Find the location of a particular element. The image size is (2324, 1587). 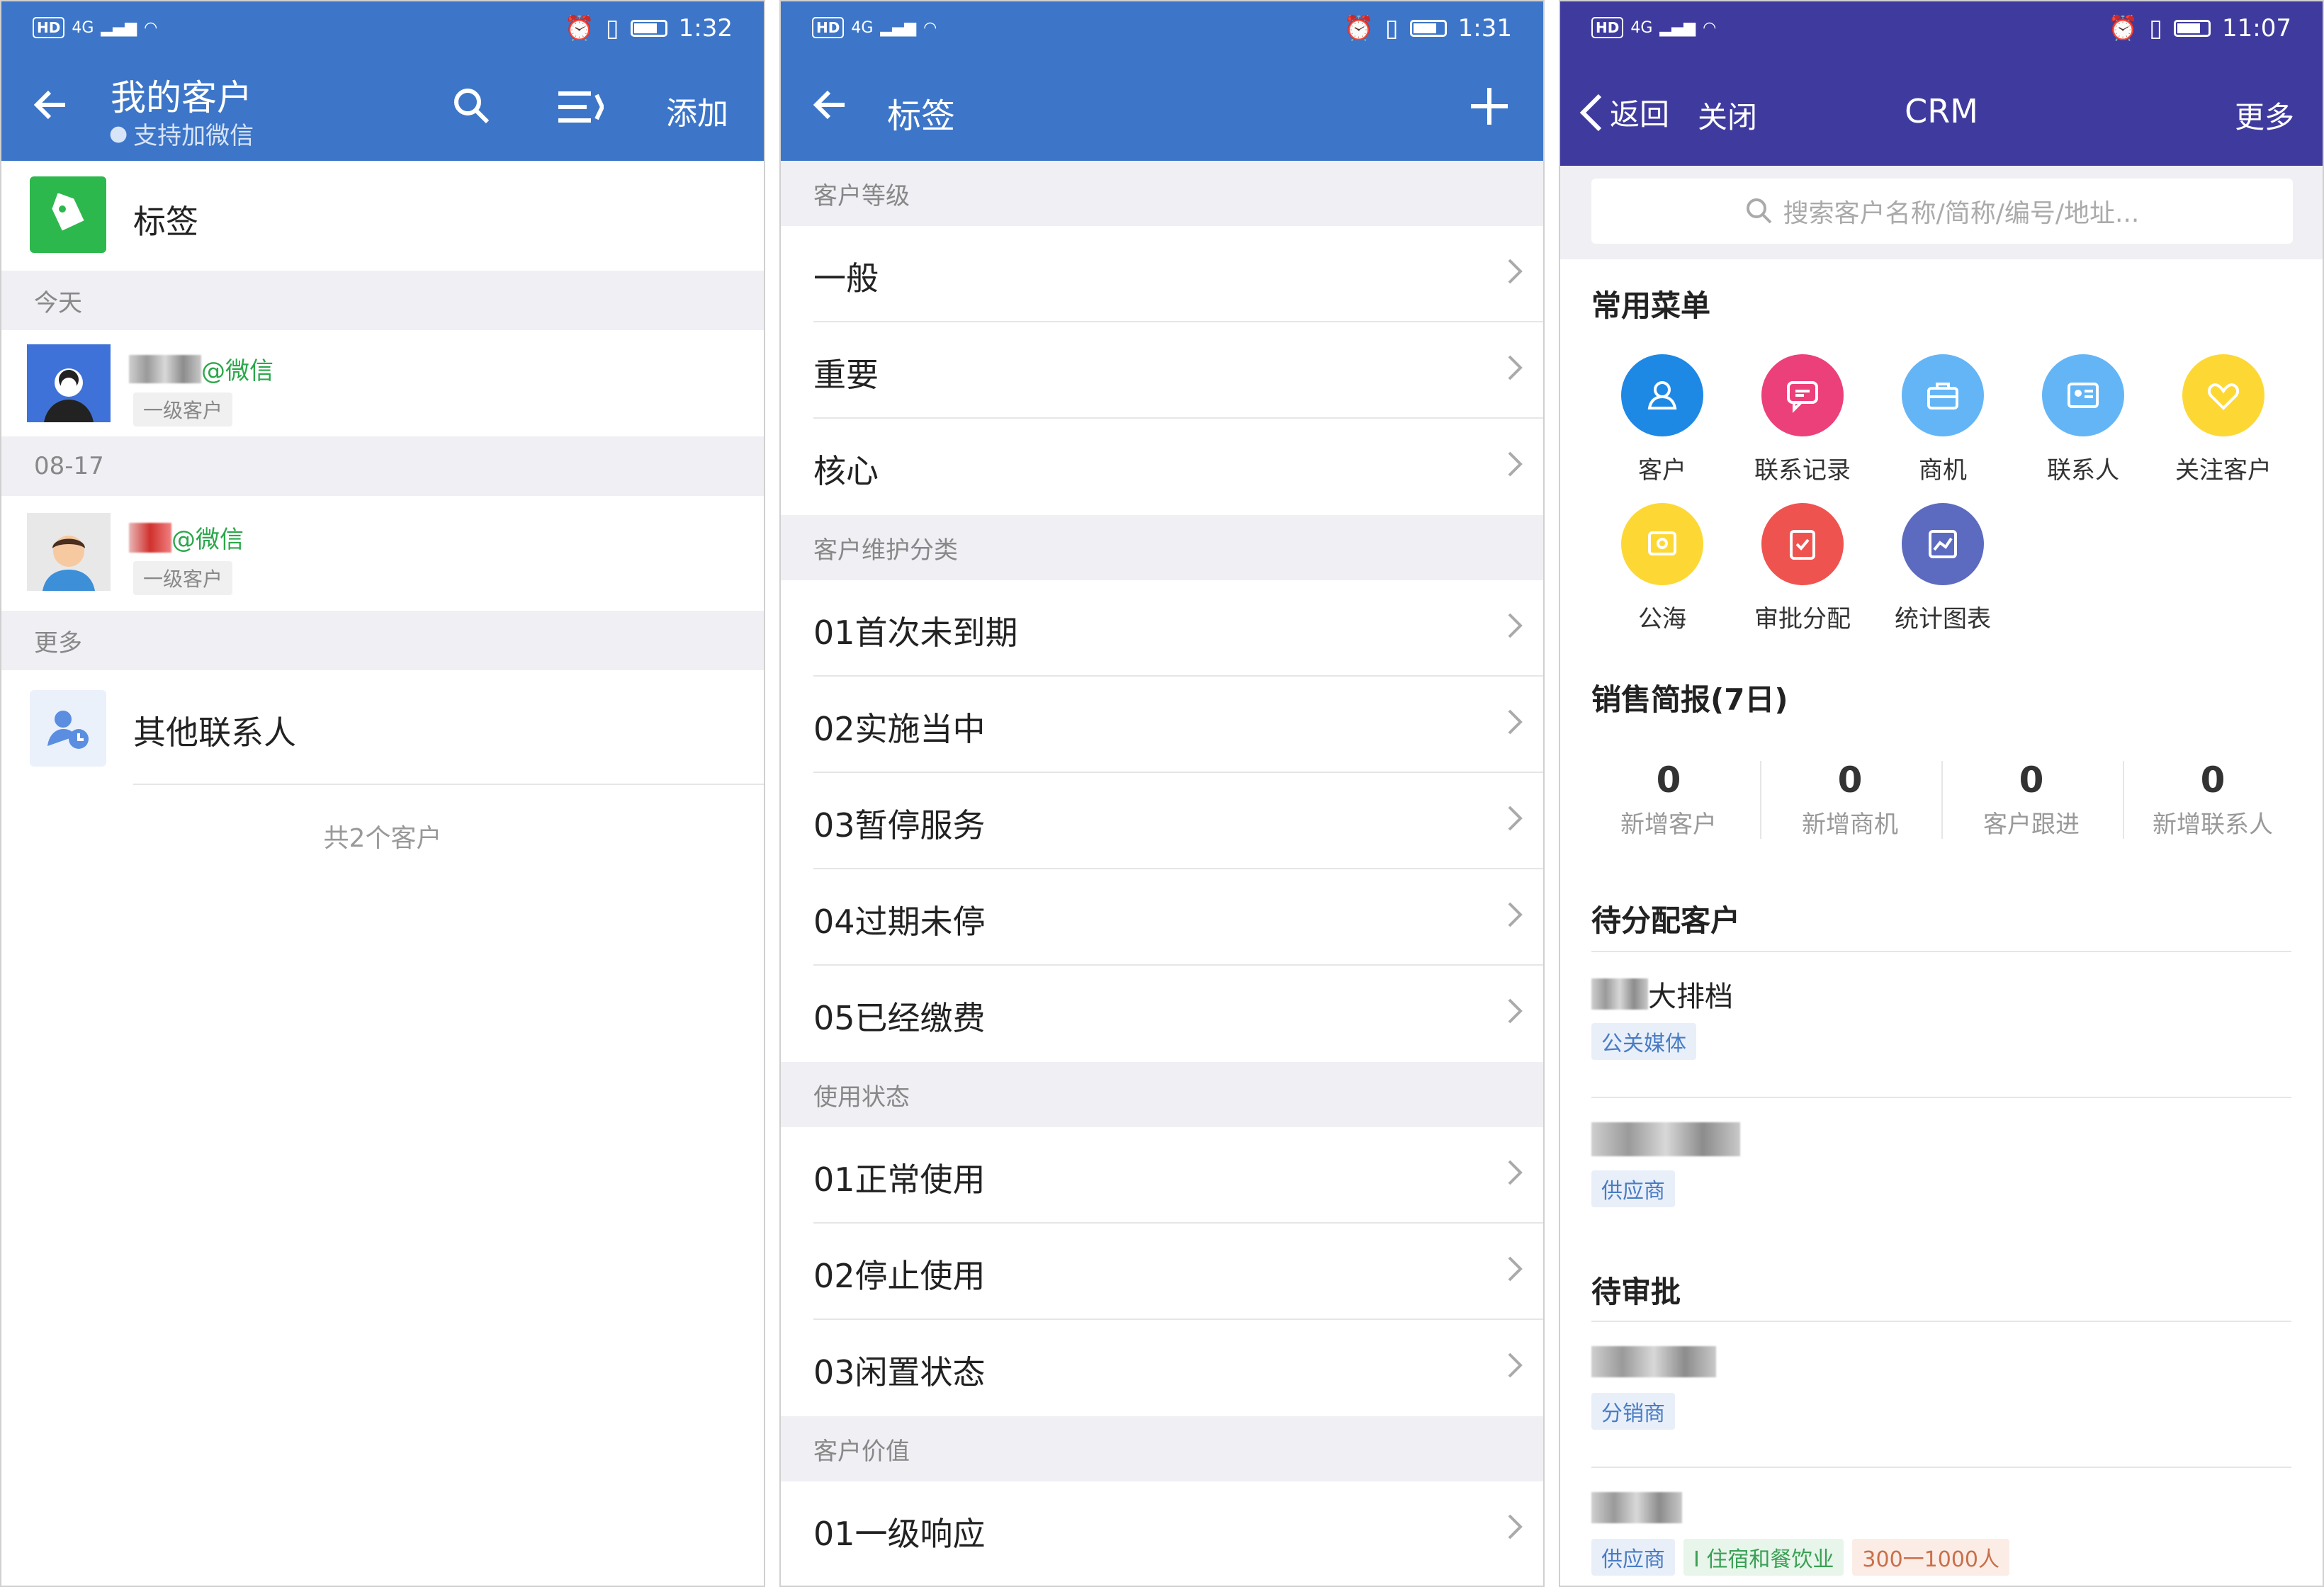

pending-item-name is located at coordinates (1665, 1139).